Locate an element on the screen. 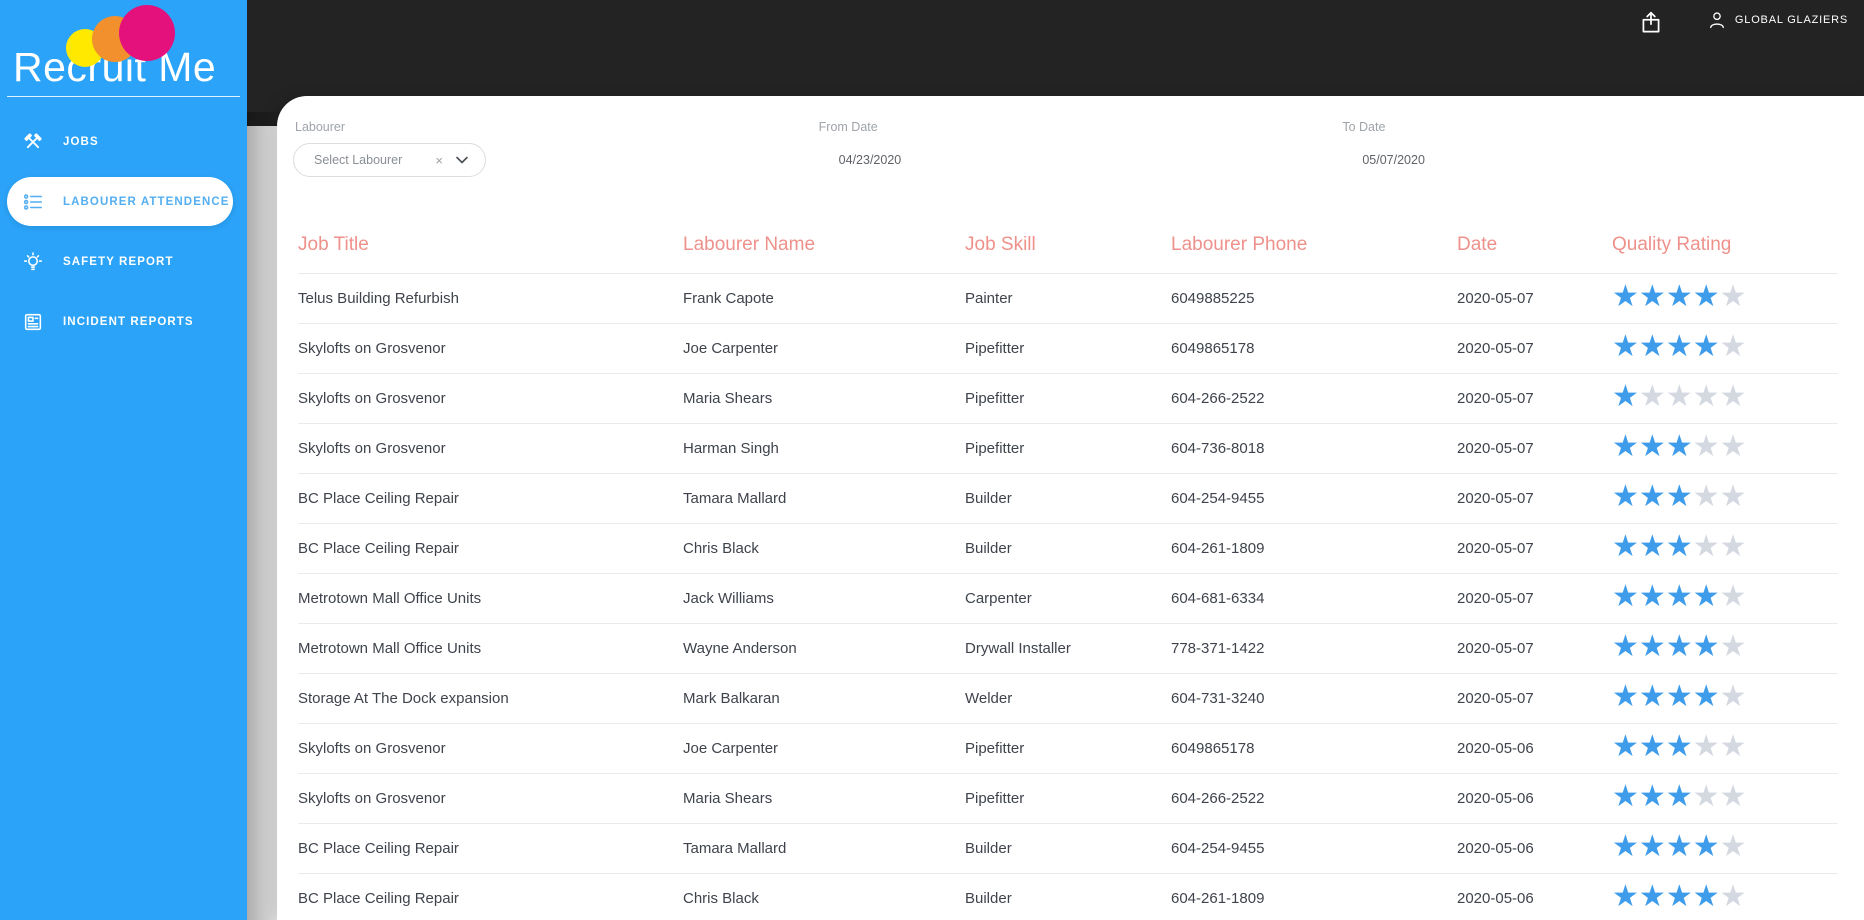 The width and height of the screenshot is (1864, 920). chevron-down-icon is located at coordinates (462, 160).